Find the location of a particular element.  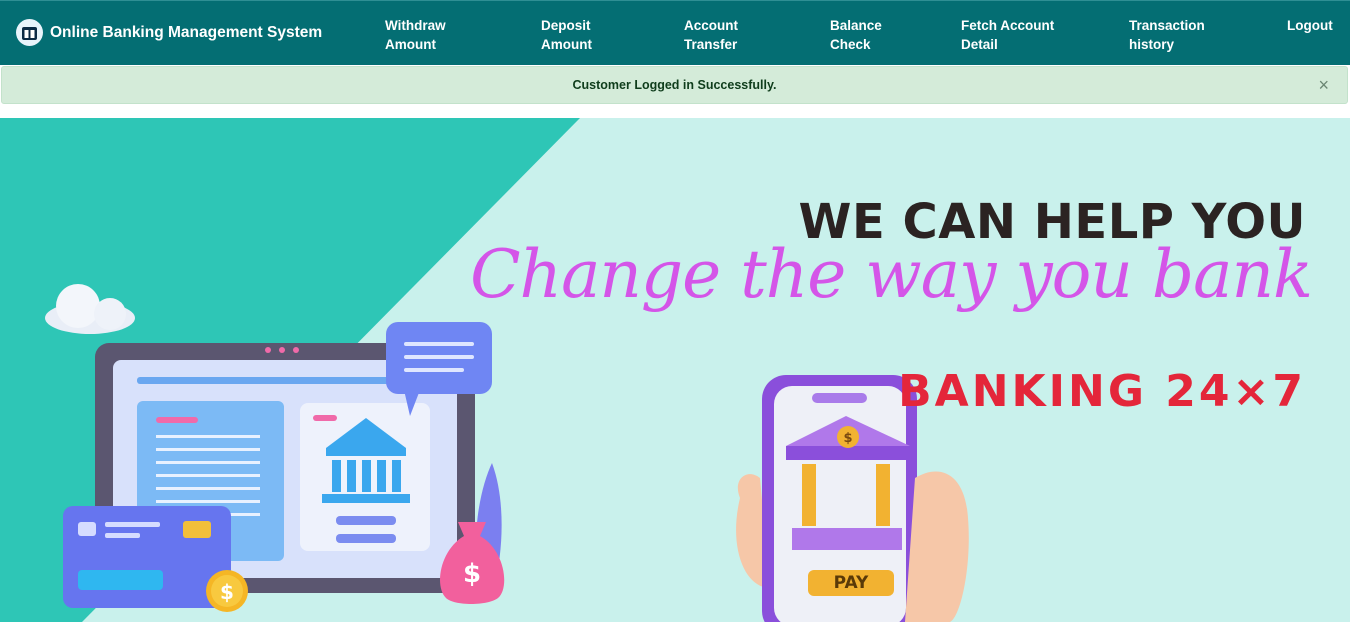

nav-balance-line2: Check is located at coordinates (850, 44).